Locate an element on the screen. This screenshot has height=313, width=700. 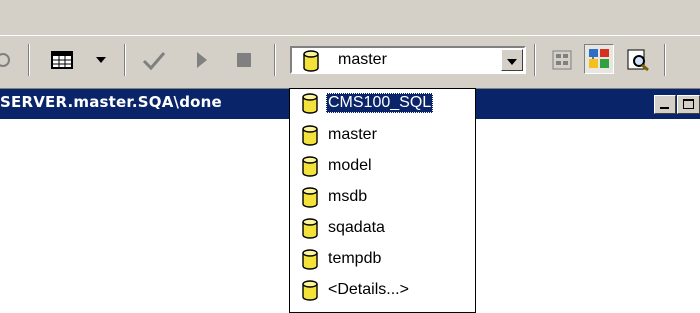
play-icon is located at coordinates (202, 60).